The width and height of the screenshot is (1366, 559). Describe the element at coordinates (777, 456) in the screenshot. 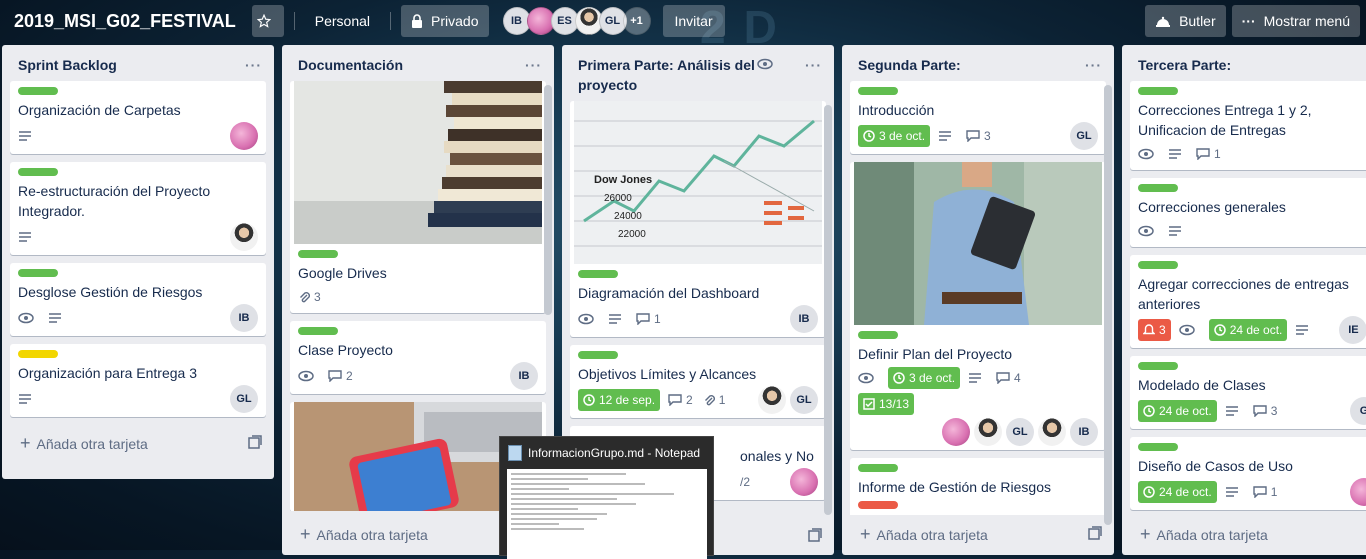

I see `card-title: onales y No` at that location.